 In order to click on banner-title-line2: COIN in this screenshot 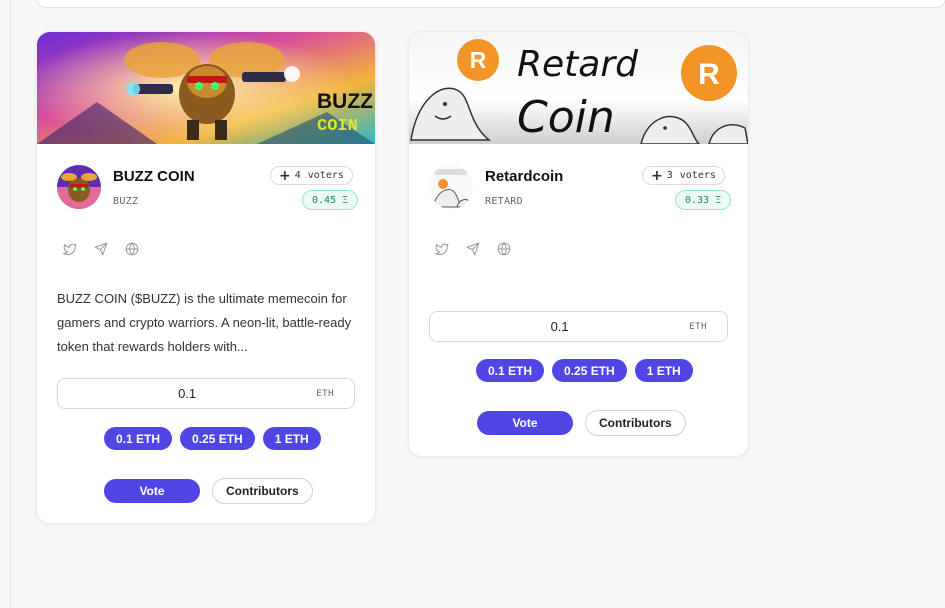, I will do `click(337, 126)`.